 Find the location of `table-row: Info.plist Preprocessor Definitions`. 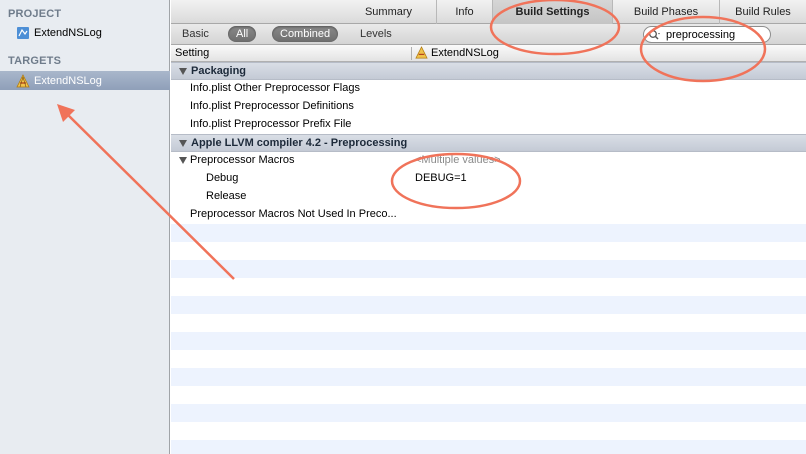

table-row: Info.plist Preprocessor Definitions is located at coordinates (488, 107).